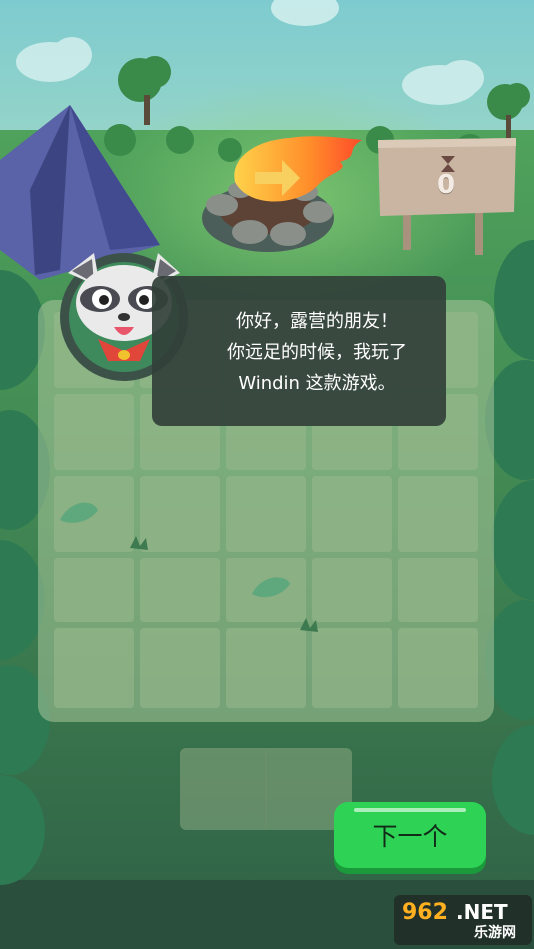 Image resolution: width=534 pixels, height=949 pixels. I want to click on next-button-label: 下一个, so click(410, 836).